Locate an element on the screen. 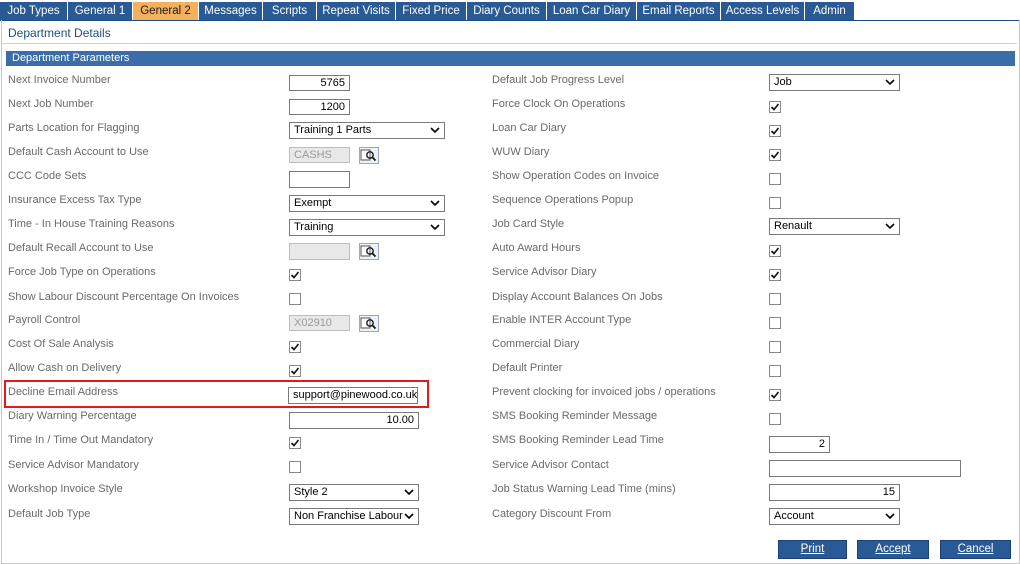 The image size is (1020, 564). service-advisor-contact-input is located at coordinates (865, 468).